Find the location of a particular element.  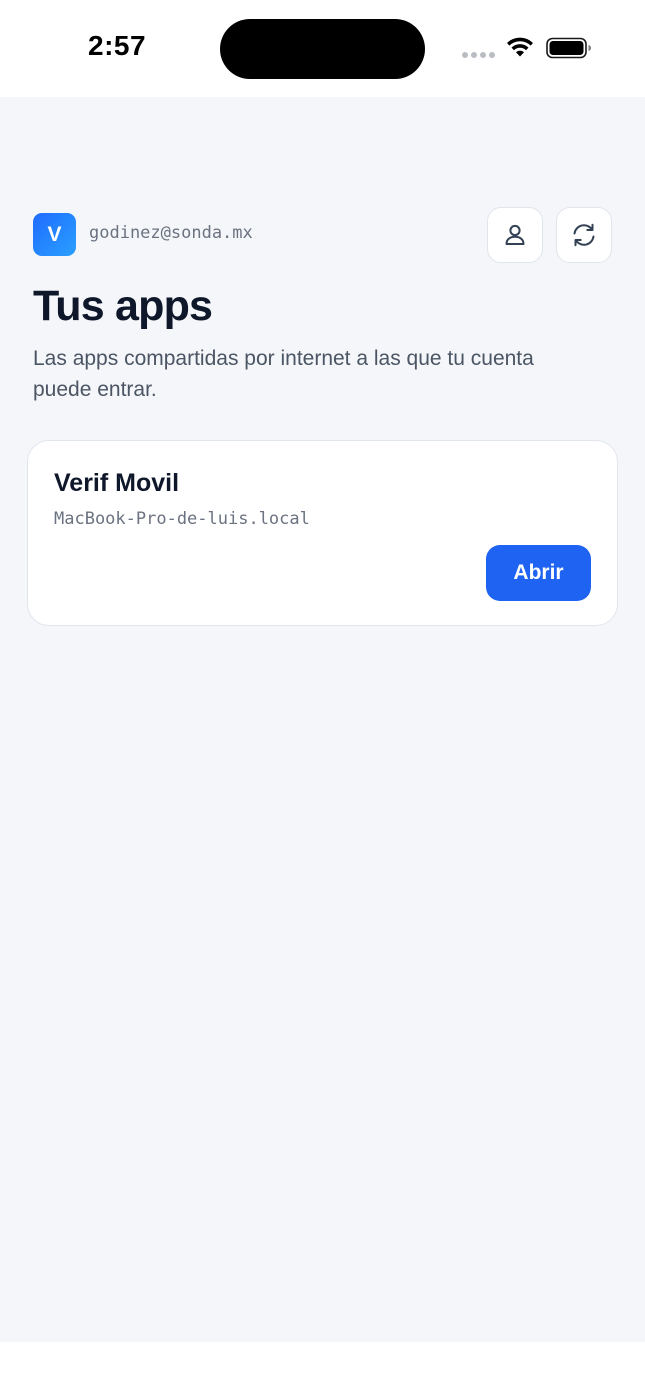

refresh-button is located at coordinates (584, 235).